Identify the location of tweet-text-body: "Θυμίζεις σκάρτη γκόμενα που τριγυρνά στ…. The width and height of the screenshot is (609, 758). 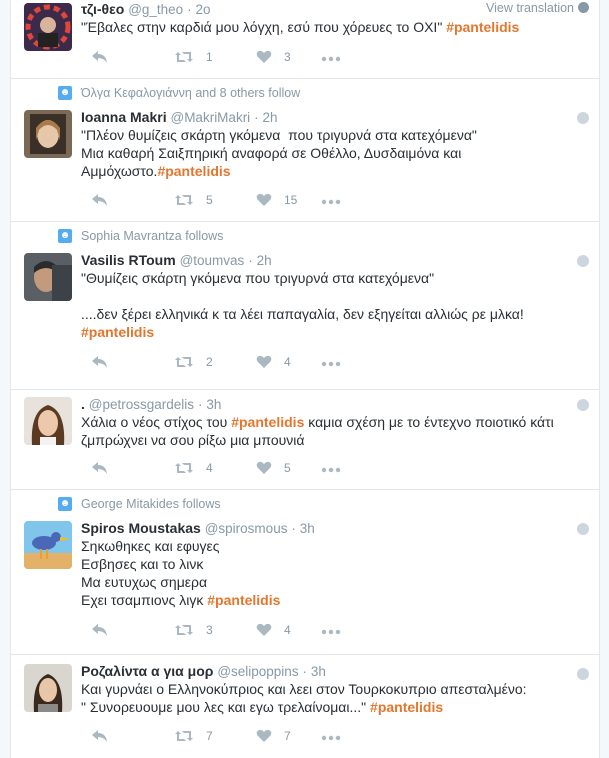
(302, 296).